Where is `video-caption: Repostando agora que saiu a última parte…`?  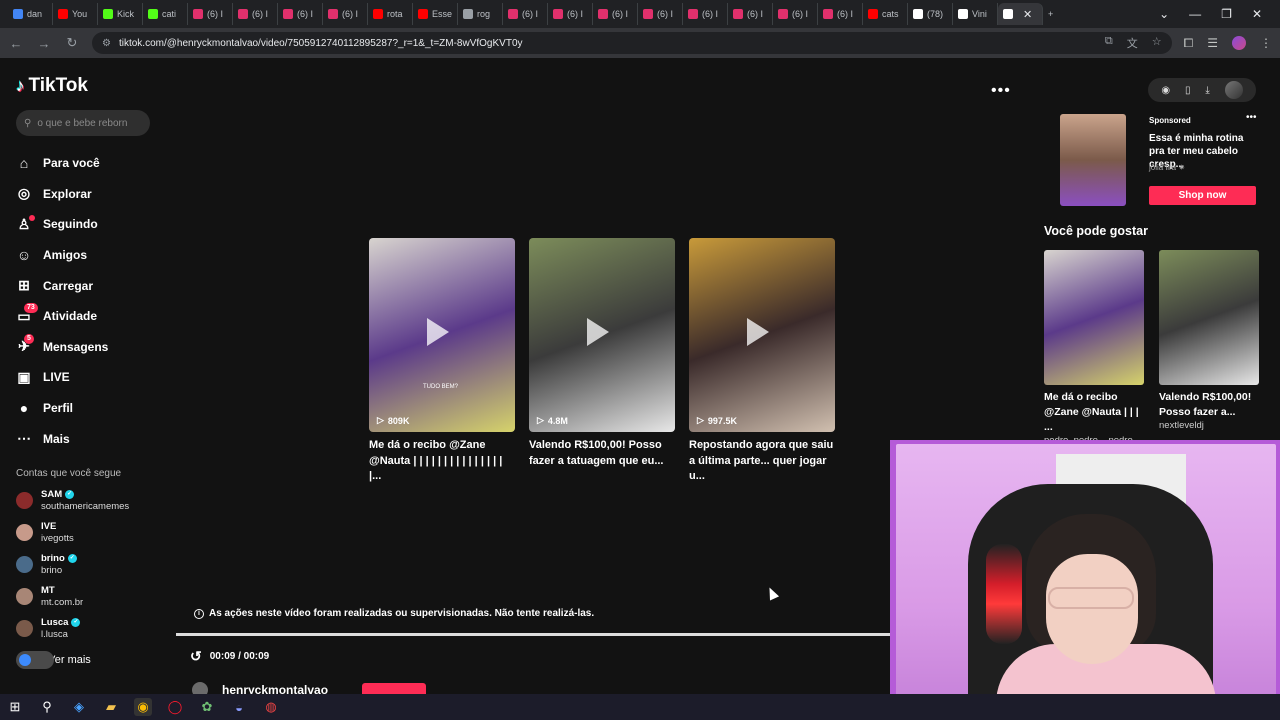
video-caption: Repostando agora que saiu a última parte… is located at coordinates (762, 461).